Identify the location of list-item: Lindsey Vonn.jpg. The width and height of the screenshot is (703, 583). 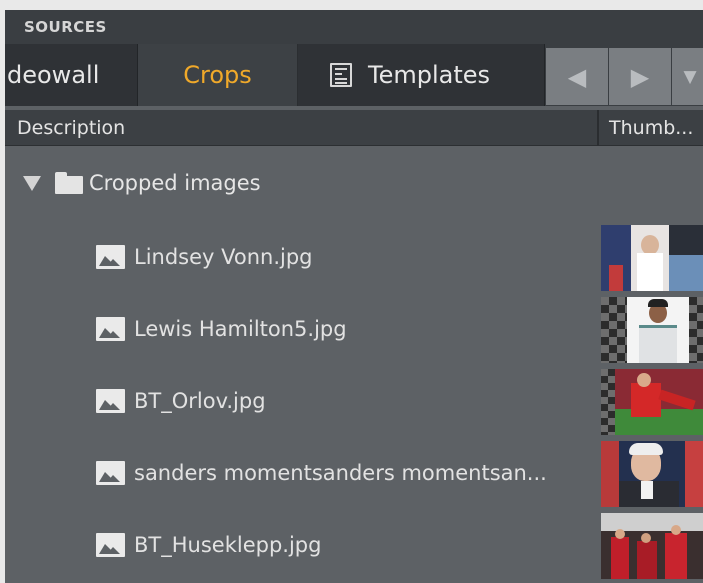
(354, 257).